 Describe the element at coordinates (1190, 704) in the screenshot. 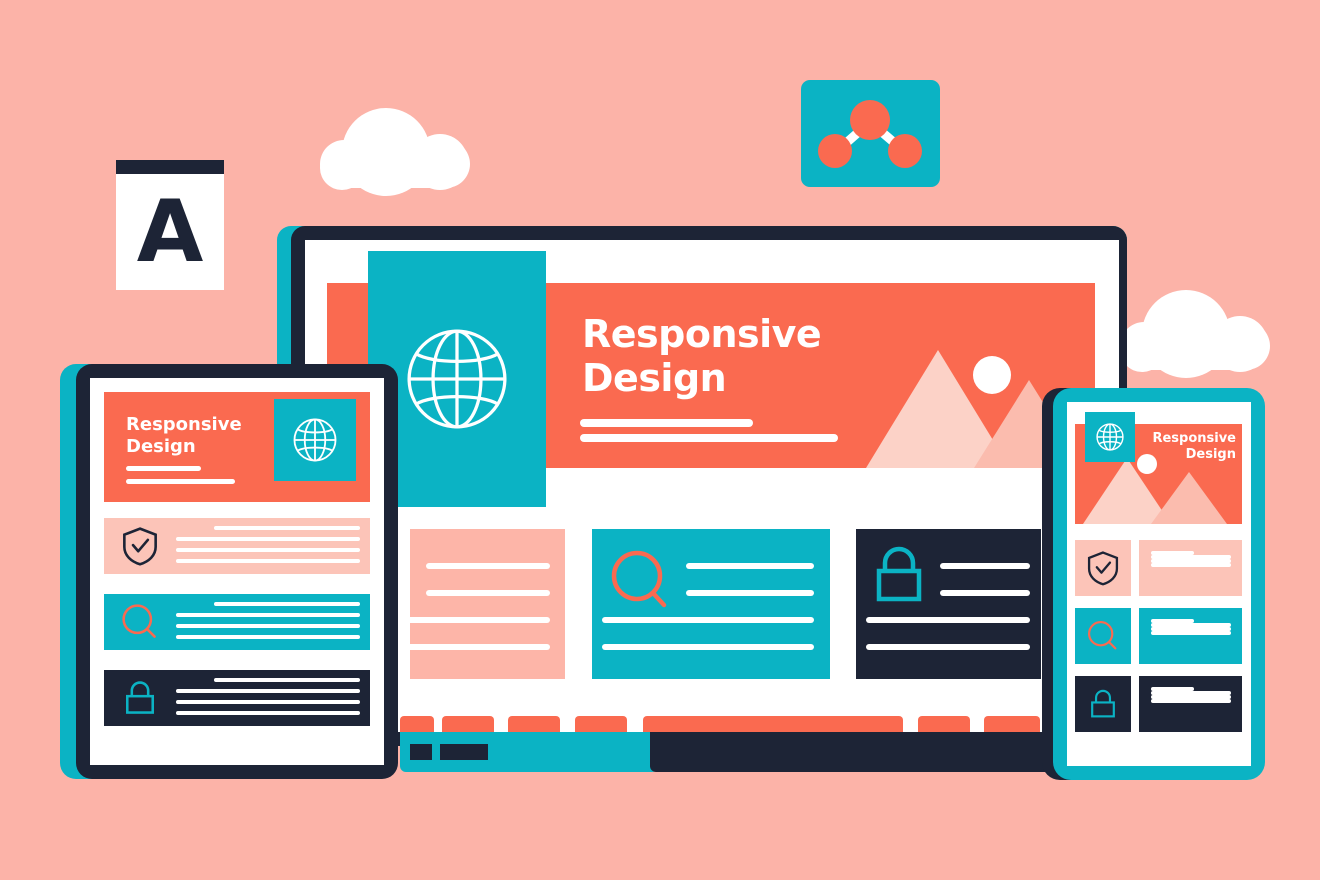

I see `phone-tile-lock-text` at that location.